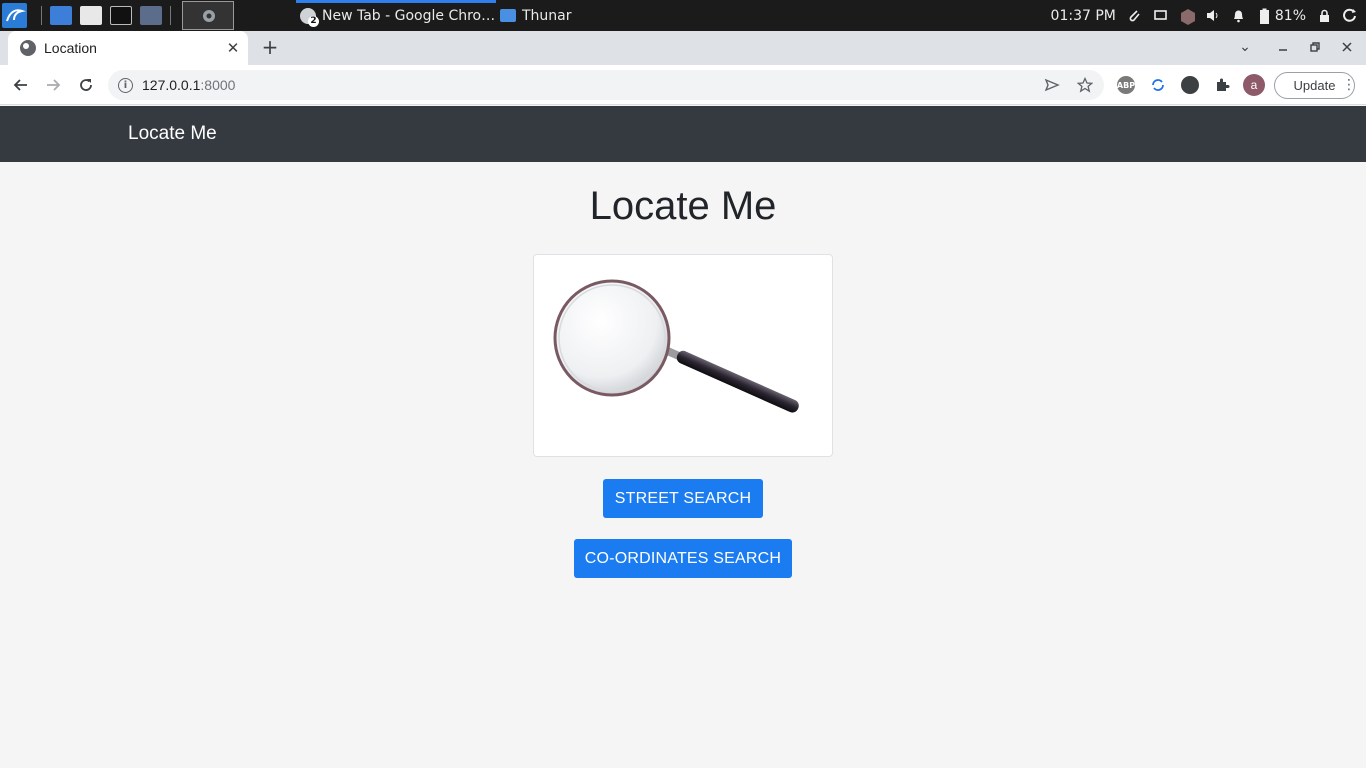  Describe the element at coordinates (14, 15) in the screenshot. I see `kali-menu-icon` at that location.